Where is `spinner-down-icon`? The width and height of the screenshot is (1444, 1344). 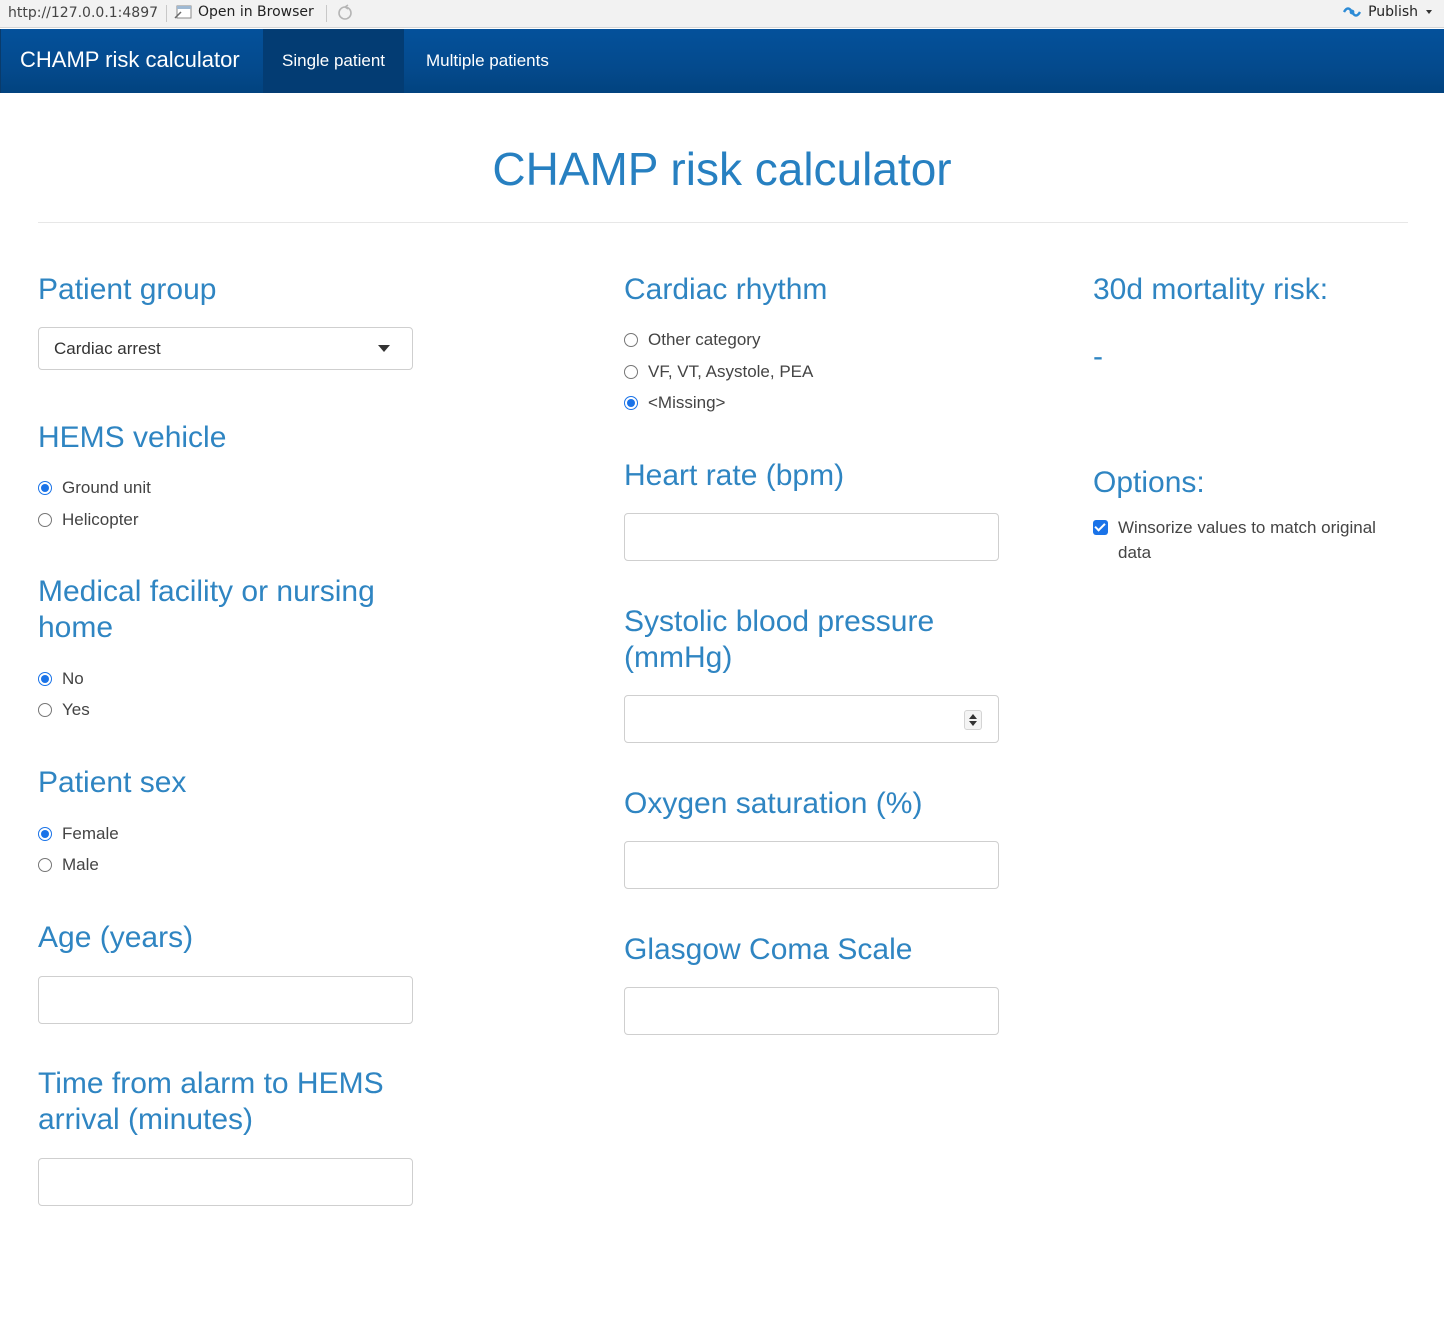
spinner-down-icon is located at coordinates (973, 723).